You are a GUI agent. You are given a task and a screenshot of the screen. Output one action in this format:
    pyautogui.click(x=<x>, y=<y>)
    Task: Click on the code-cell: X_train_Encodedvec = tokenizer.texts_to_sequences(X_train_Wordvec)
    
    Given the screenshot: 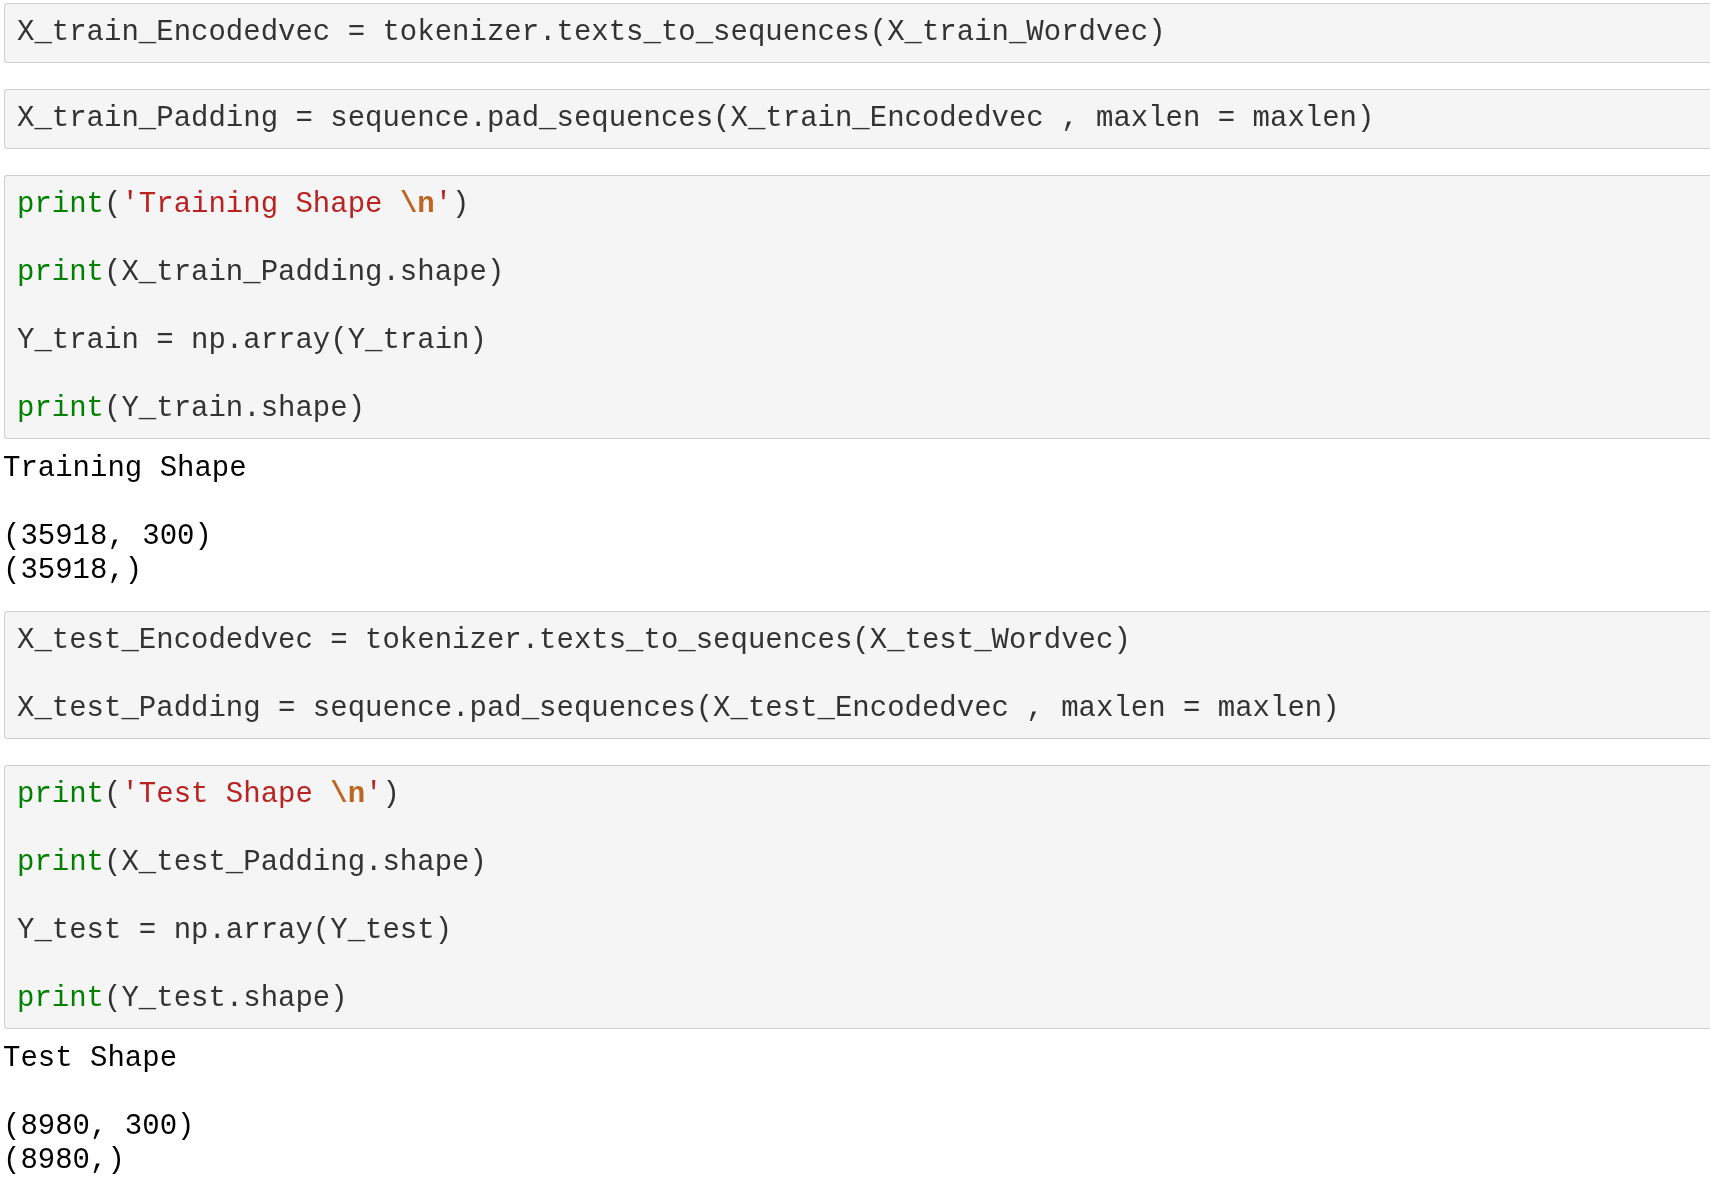 What is the action you would take?
    pyautogui.click(x=857, y=33)
    